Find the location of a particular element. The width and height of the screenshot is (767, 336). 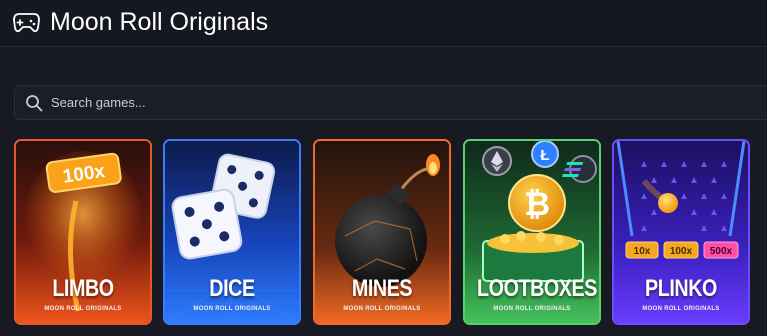

die-front is located at coordinates (207, 224).